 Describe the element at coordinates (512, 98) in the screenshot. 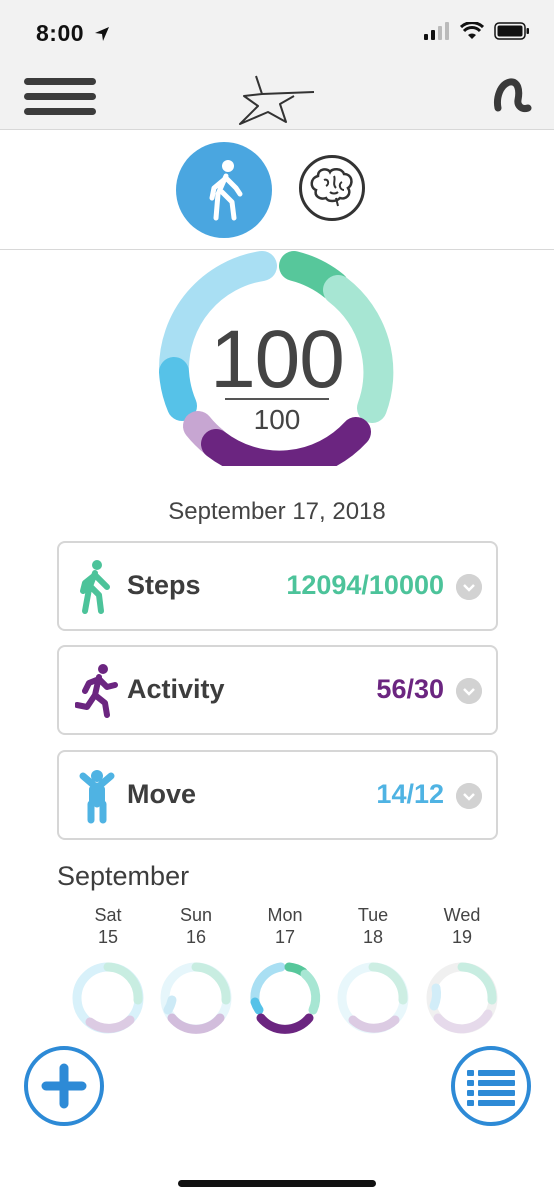

I see `hearing-aid-icon` at that location.